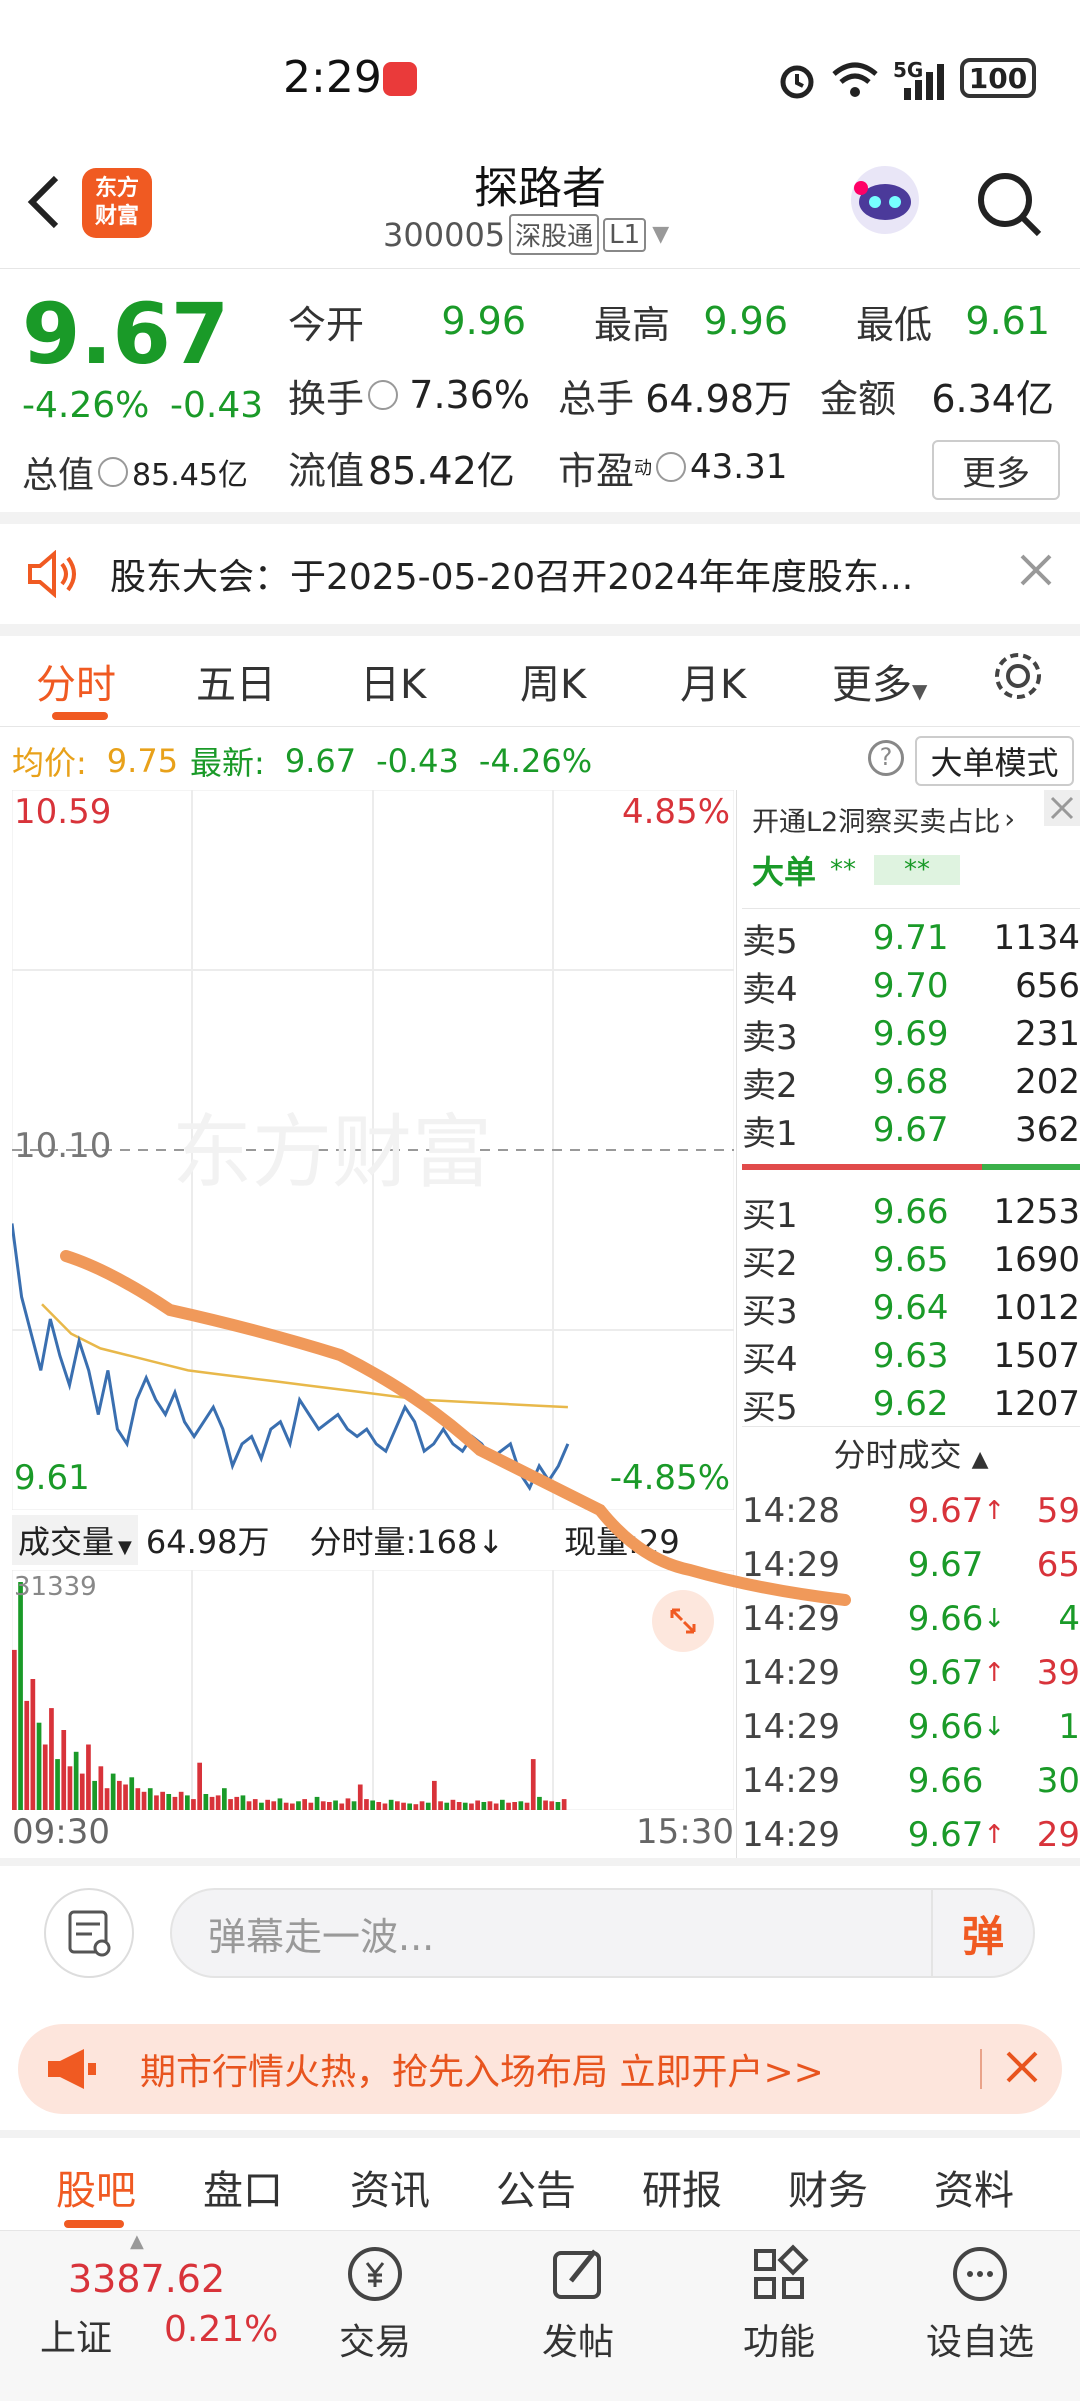  I want to click on low-value: 9.61, so click(1007, 321).